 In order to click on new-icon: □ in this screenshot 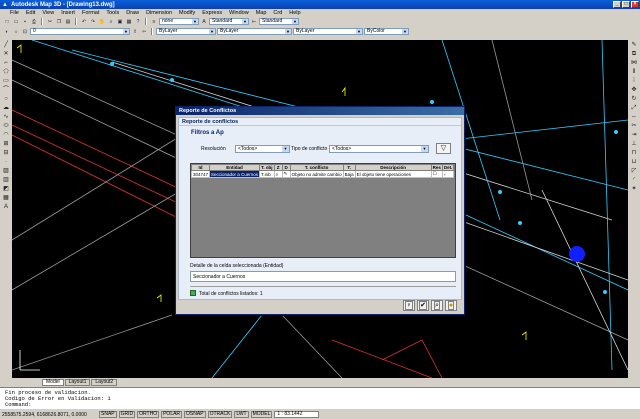, I will do `click(7, 21)`.